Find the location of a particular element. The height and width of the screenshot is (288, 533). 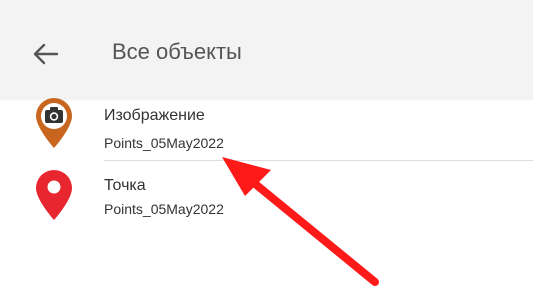

page-title: Все объекты is located at coordinates (177, 51).